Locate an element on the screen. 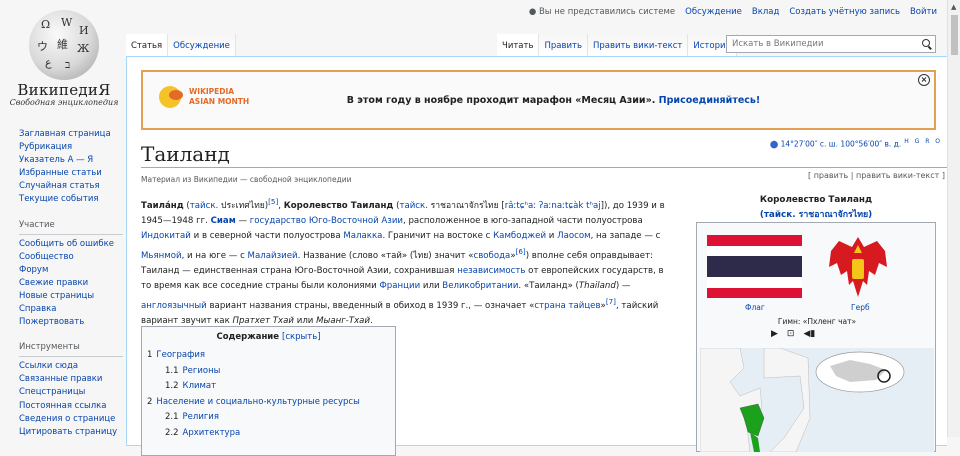  link: Лаосом is located at coordinates (573, 236).